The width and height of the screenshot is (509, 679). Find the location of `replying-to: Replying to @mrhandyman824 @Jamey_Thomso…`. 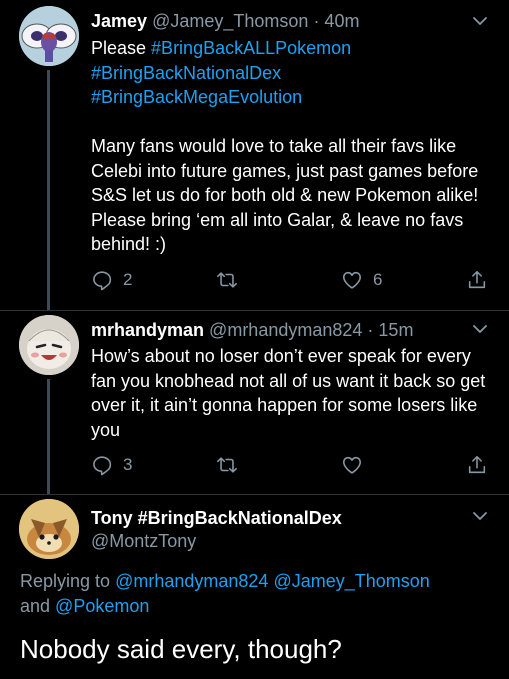

replying-to: Replying to @mrhandyman824 @Jamey_Thomso… is located at coordinates (255, 594).